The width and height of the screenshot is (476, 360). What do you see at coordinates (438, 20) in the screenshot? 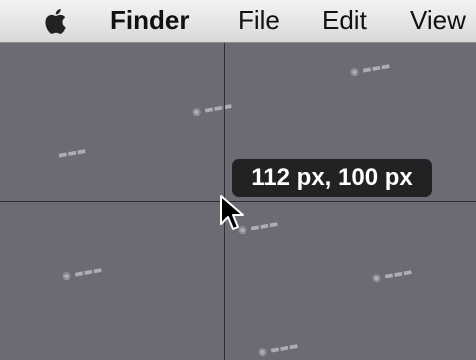
I see `menu-item-view: View` at bounding box center [438, 20].